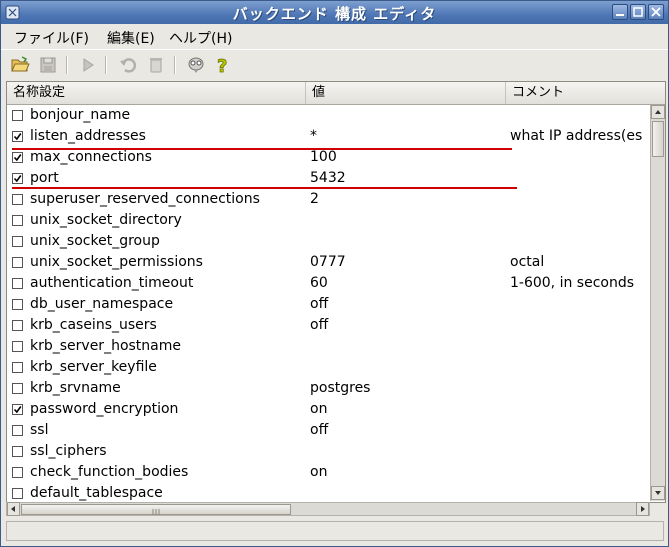 The image size is (669, 547). Describe the element at coordinates (48, 65) in the screenshot. I see `save-icon` at that location.